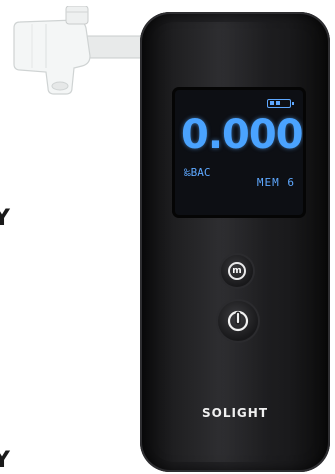 This screenshot has width=335, height=474. I want to click on battery-icon, so click(280, 103).